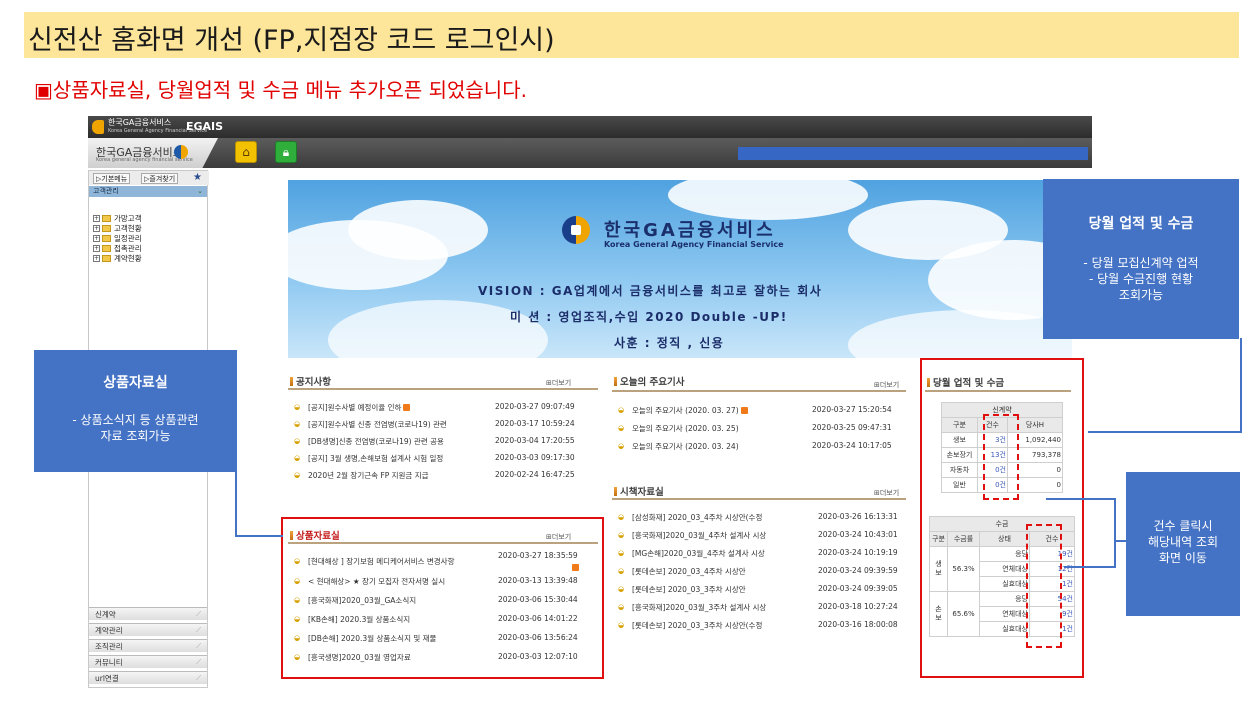 This screenshot has height=702, width=1248. What do you see at coordinates (697, 625) in the screenshot?
I see `incentive-text: [롯데손보] 2020_03_3주차 시상안(수정` at bounding box center [697, 625].